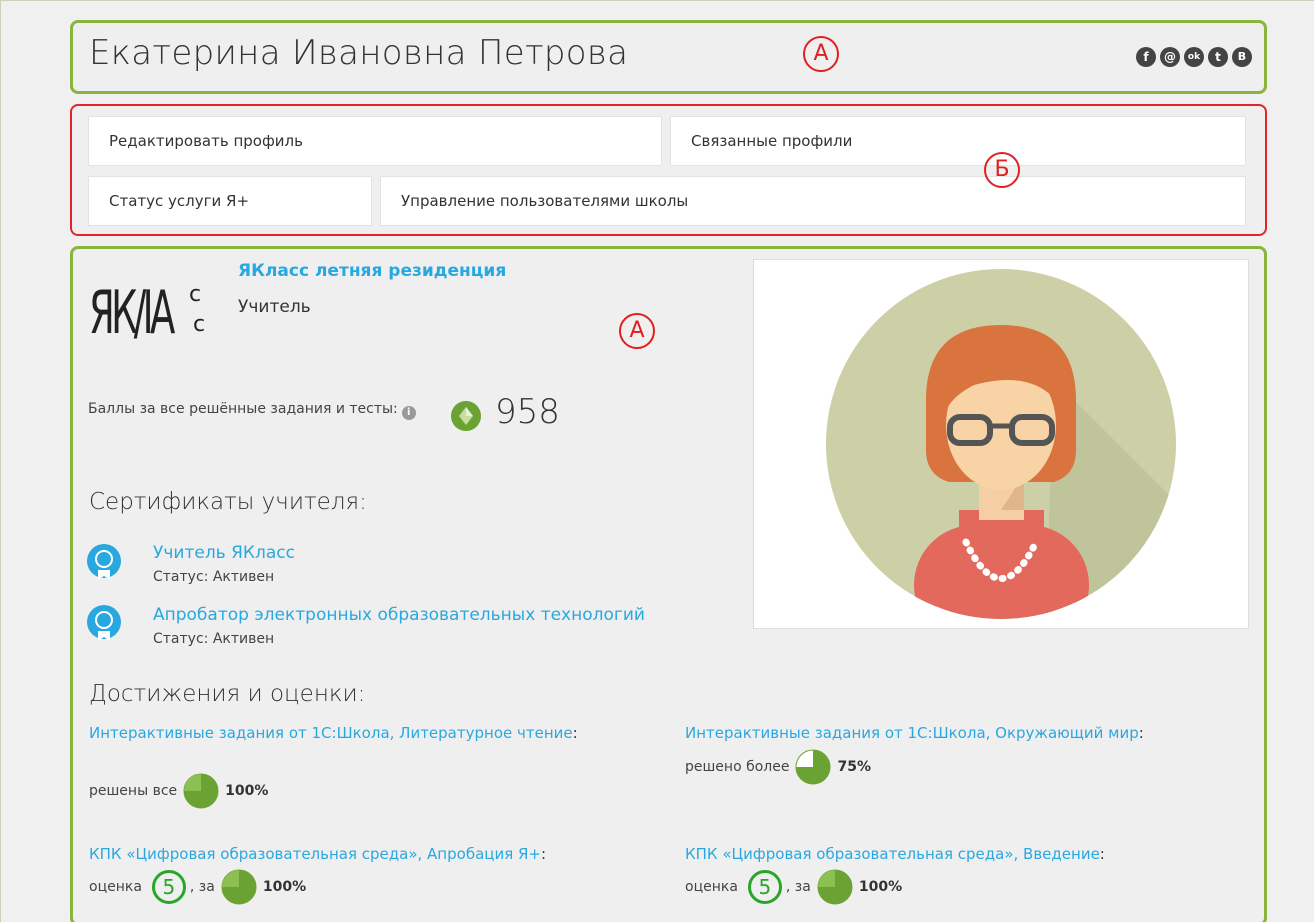  I want to click on social-links: f @ ok t B, so click(1194, 57).